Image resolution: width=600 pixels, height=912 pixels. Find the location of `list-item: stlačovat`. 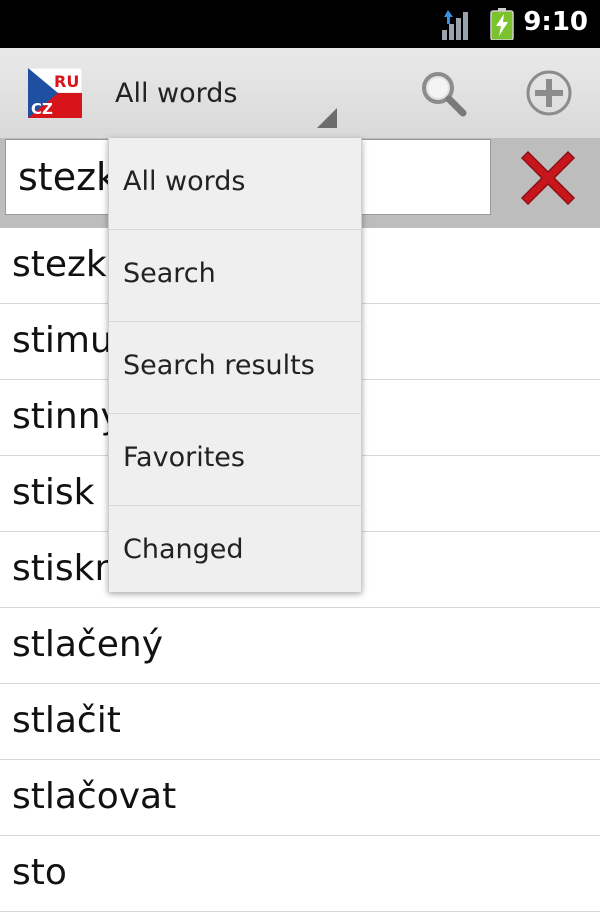

list-item: stlačovat is located at coordinates (300, 798).